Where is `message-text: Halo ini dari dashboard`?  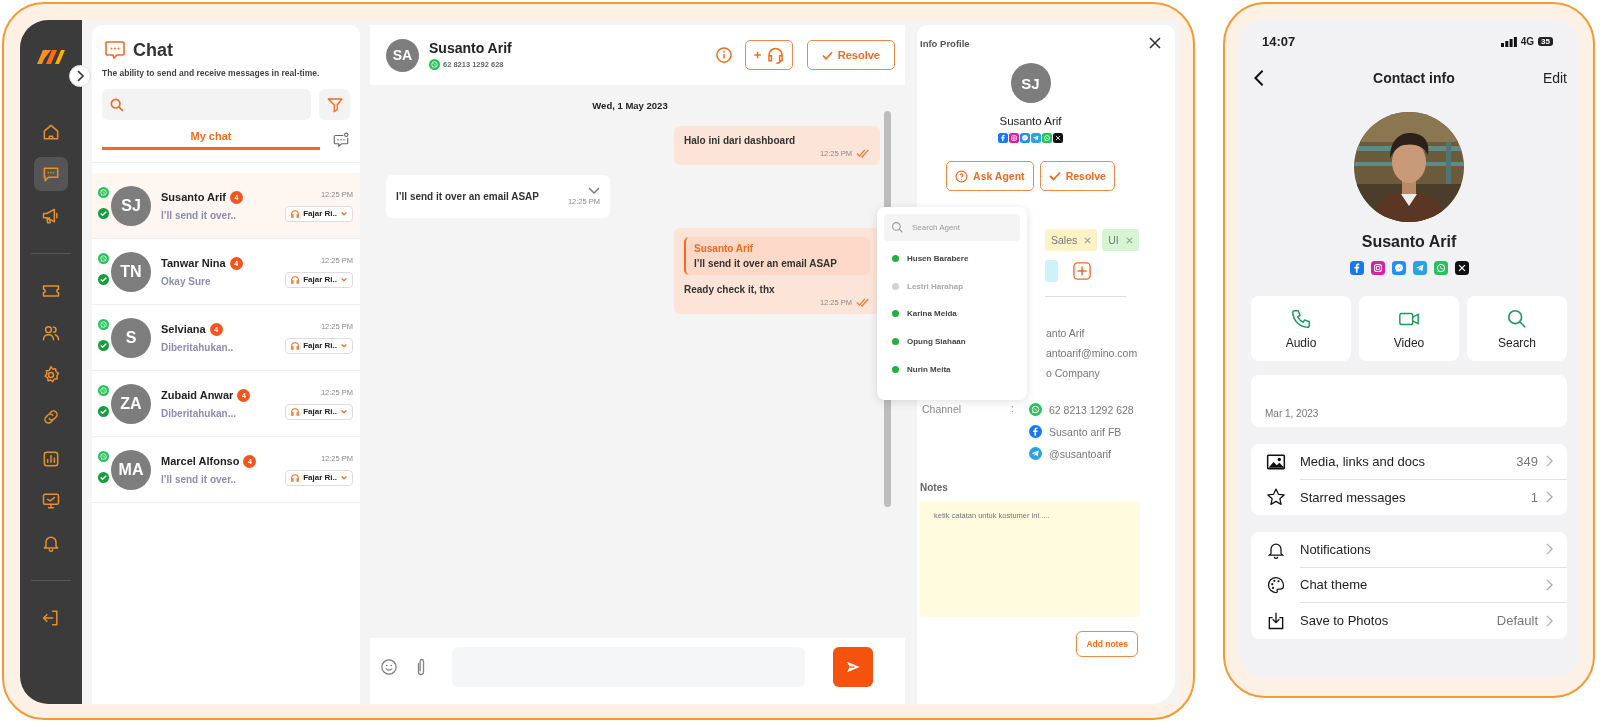 message-text: Halo ini dari dashboard is located at coordinates (740, 140).